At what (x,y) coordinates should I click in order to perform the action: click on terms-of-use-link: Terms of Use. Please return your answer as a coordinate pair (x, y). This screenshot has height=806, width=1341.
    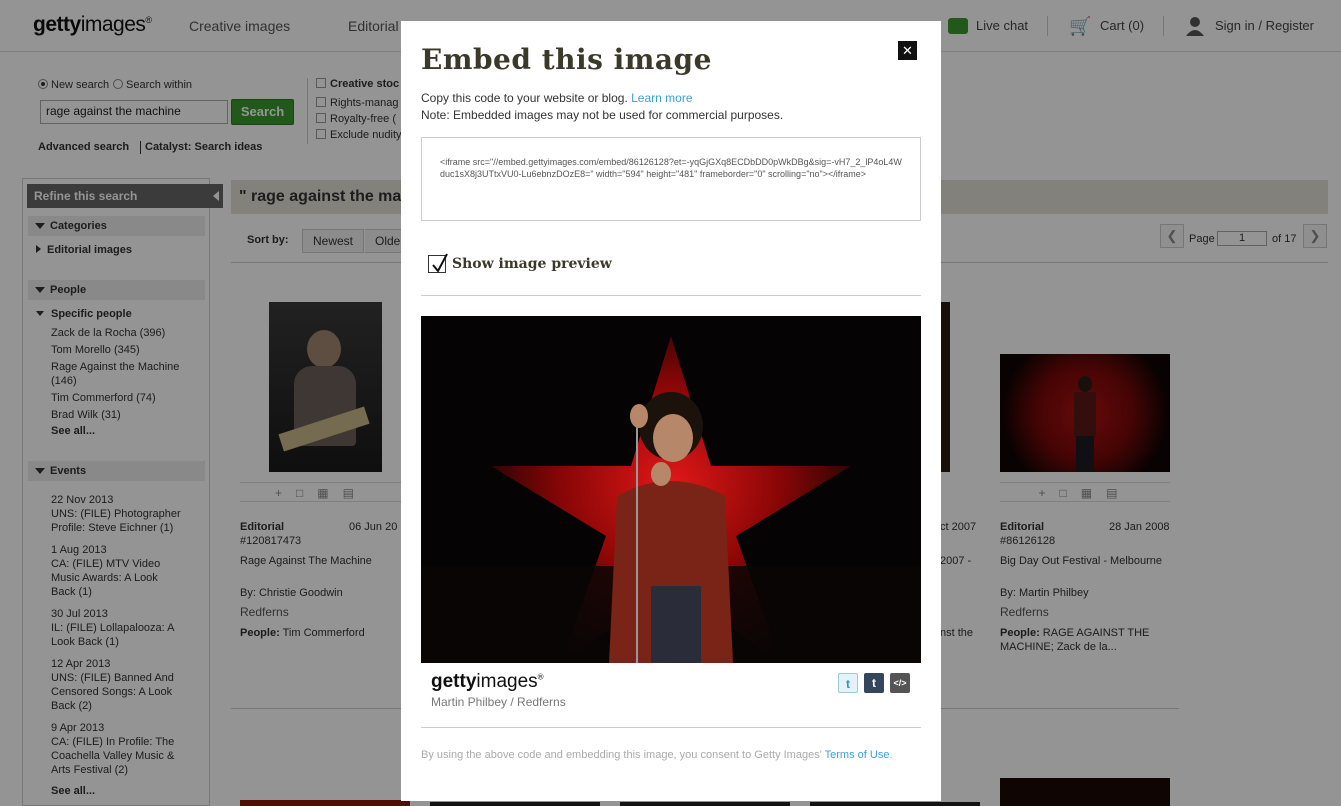
    Looking at the image, I should click on (857, 755).